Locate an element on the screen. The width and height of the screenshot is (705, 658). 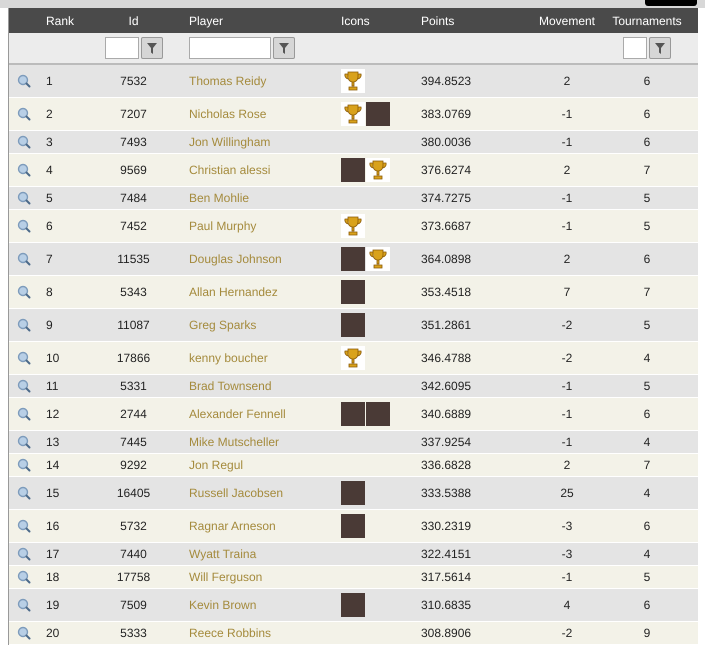
player-link: Christian alessi is located at coordinates (229, 170).